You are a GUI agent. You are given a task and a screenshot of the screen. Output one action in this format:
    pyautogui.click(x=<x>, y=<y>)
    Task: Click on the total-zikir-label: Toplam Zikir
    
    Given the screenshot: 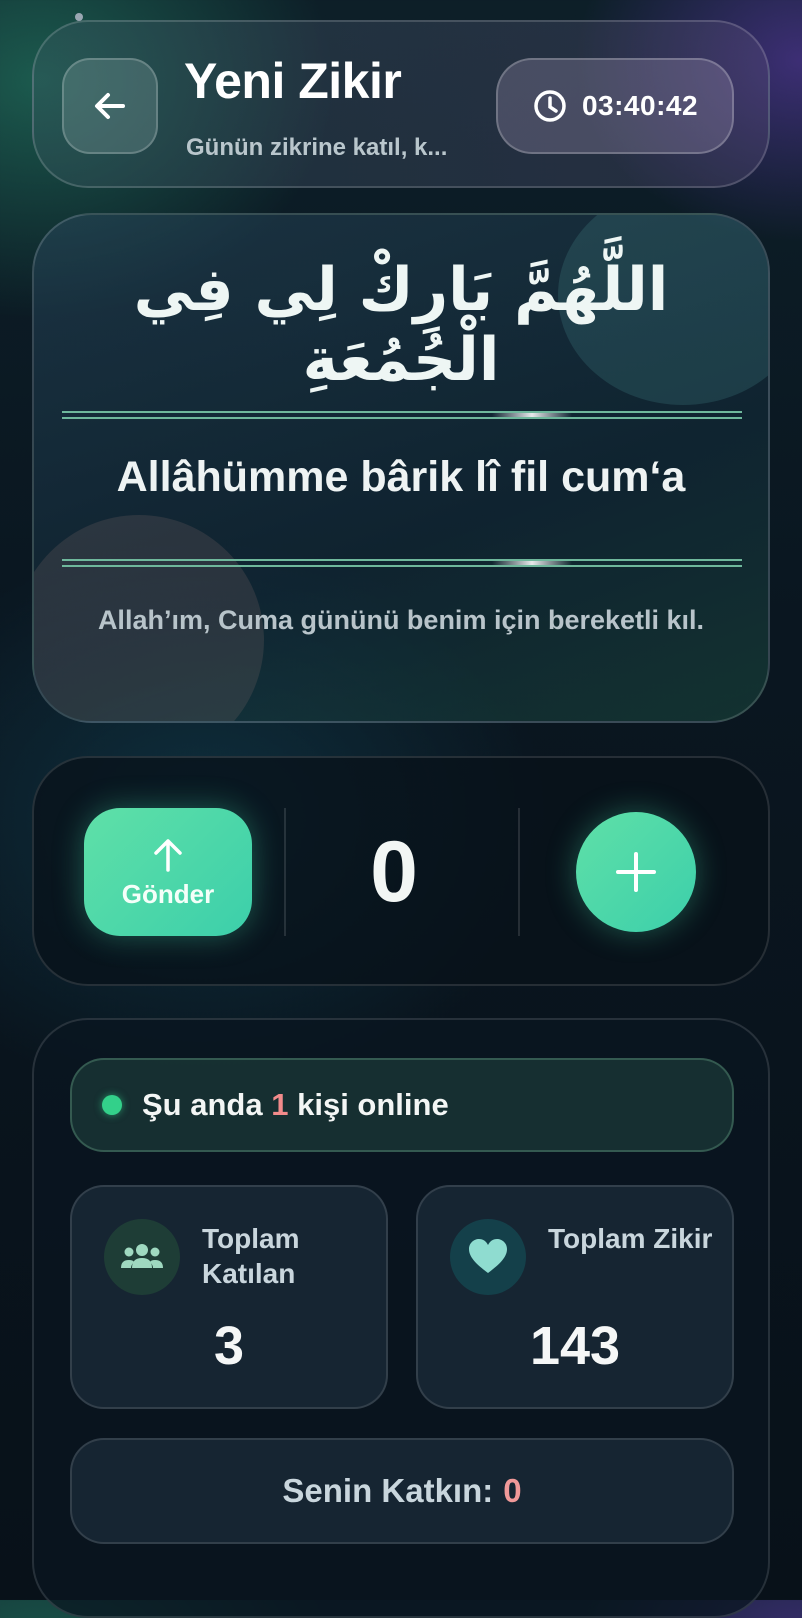 What is the action you would take?
    pyautogui.click(x=630, y=1238)
    